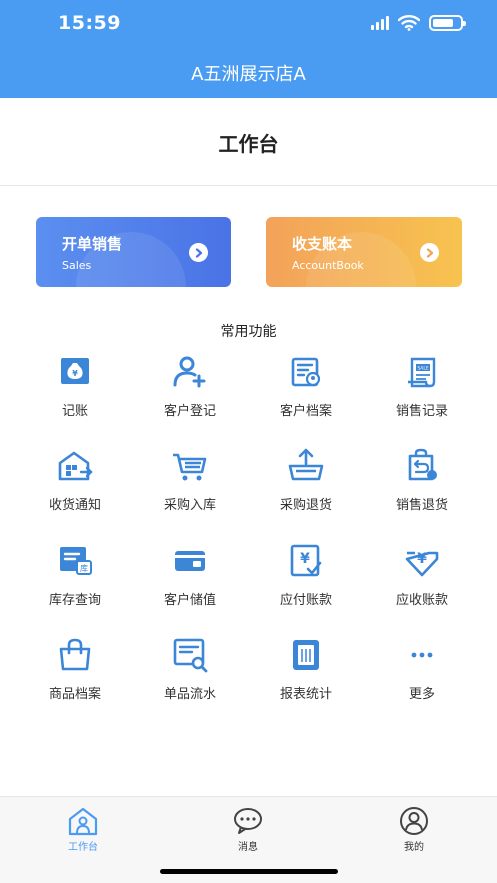  I want to click on home-indicator, so click(249, 871).